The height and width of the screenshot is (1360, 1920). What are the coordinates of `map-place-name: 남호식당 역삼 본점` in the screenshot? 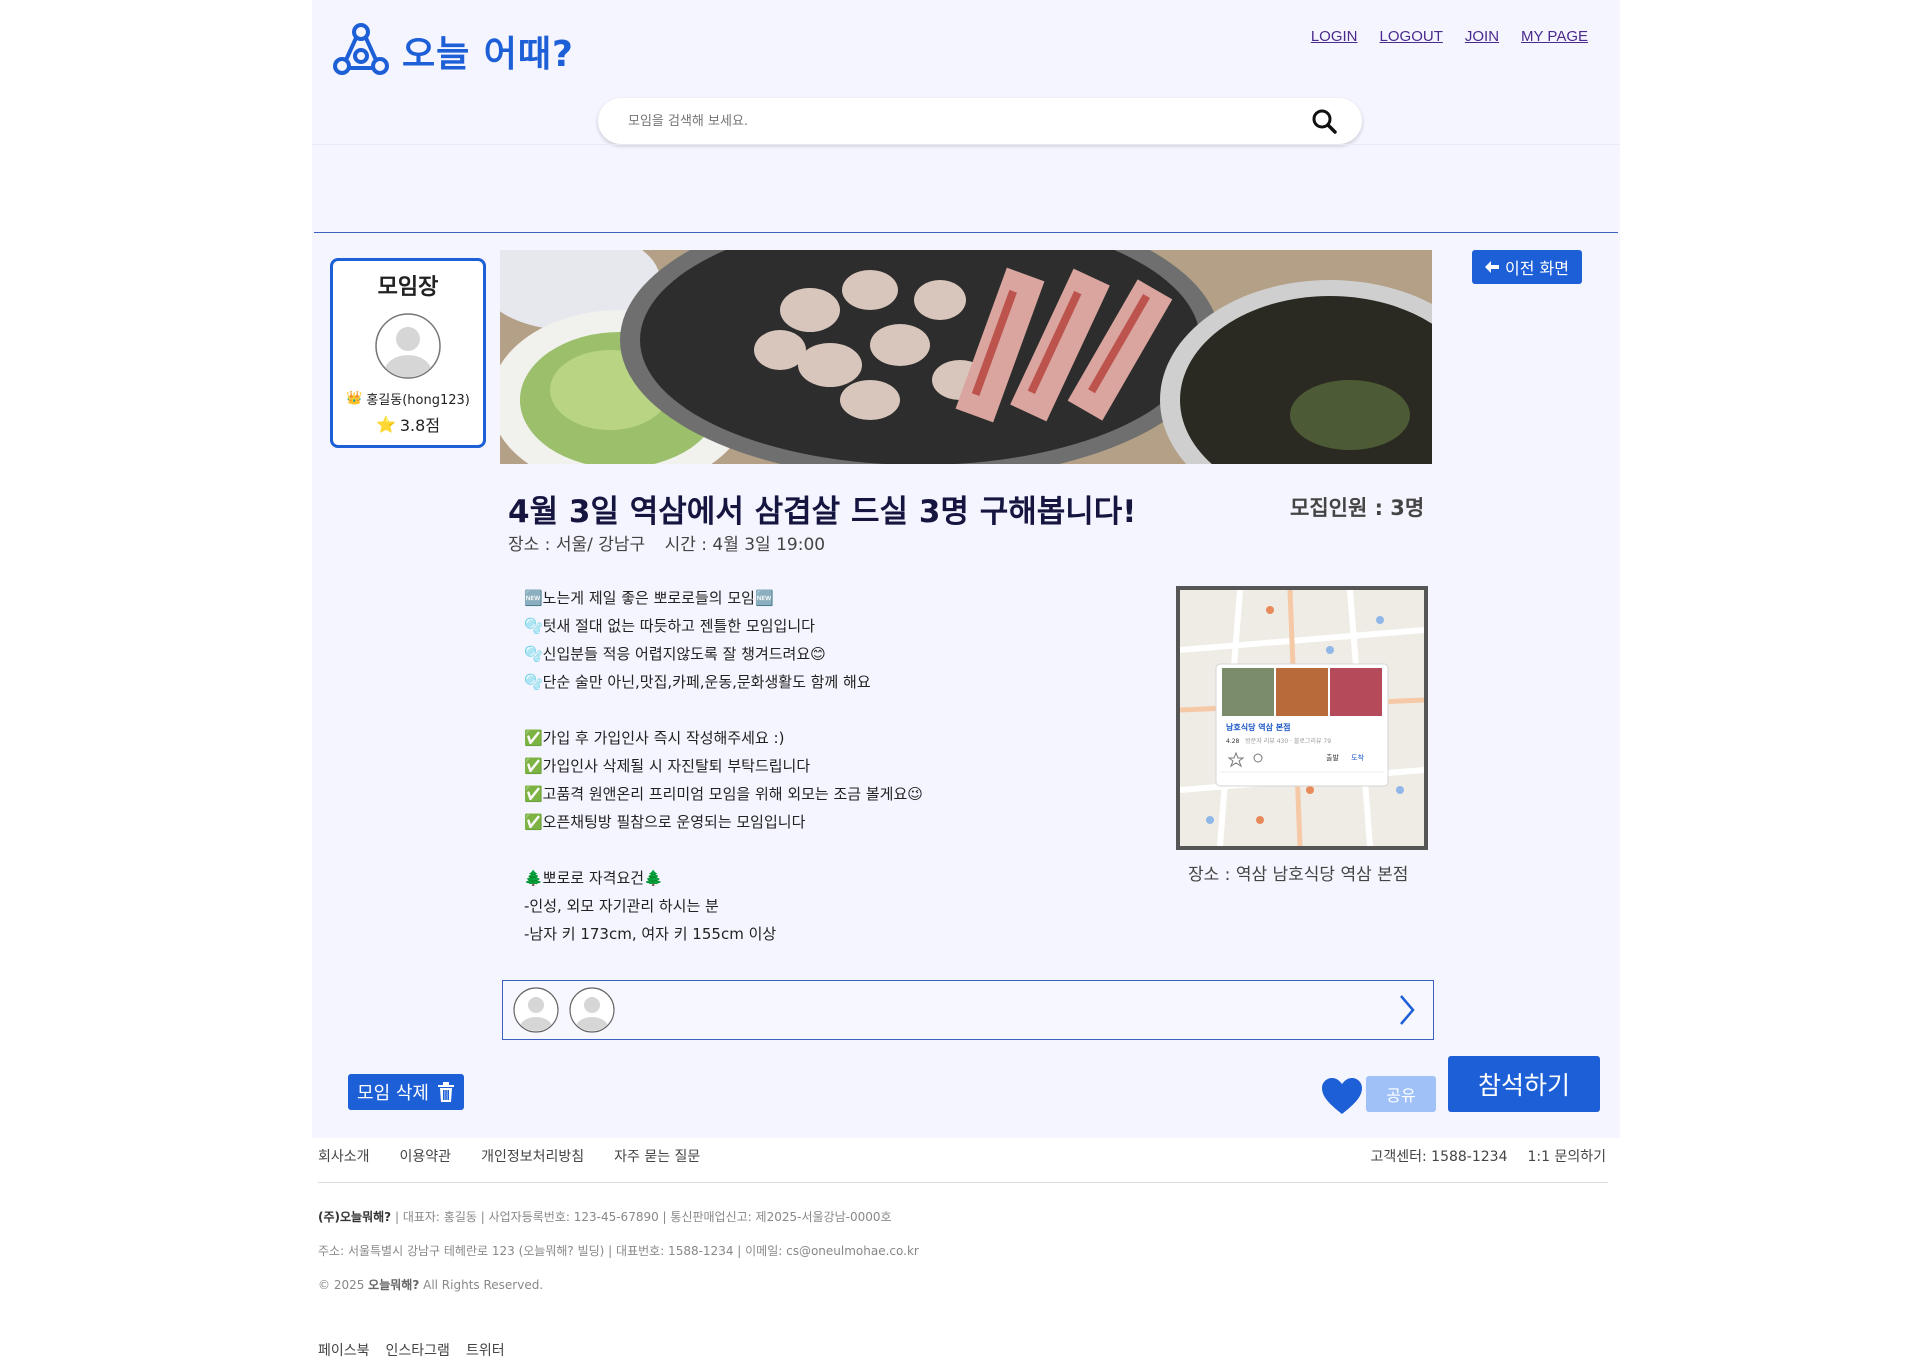 It's located at (1258, 727).